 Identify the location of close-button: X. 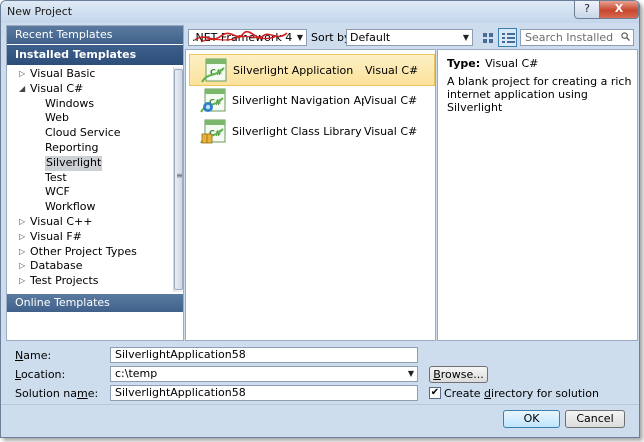
(619, 10).